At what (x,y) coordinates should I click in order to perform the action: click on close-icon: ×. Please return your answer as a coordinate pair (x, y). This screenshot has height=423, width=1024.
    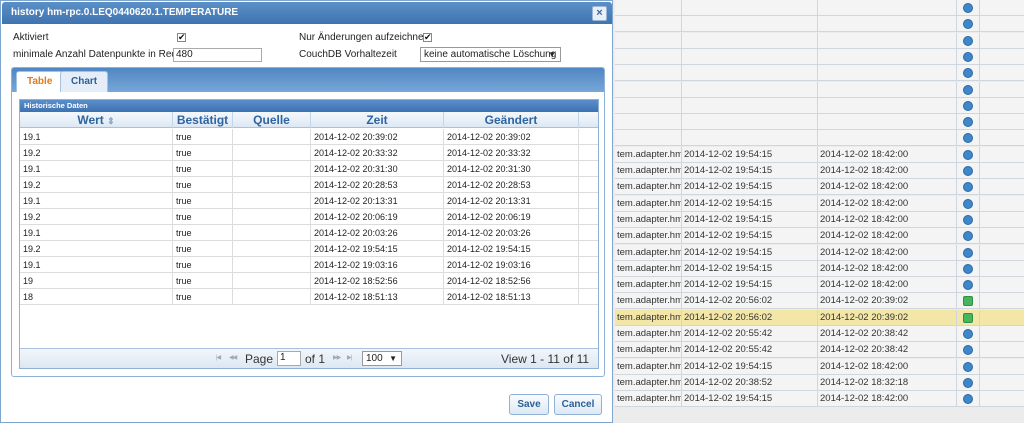
    Looking at the image, I should click on (599, 13).